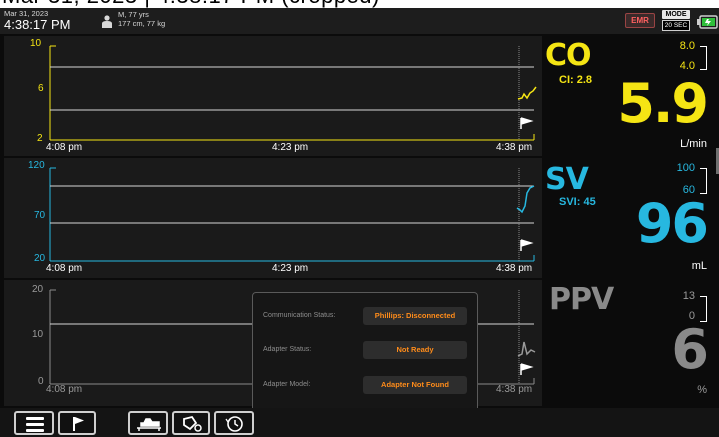 This screenshot has width=719, height=437. I want to click on clinical-tools-icon, so click(192, 423).